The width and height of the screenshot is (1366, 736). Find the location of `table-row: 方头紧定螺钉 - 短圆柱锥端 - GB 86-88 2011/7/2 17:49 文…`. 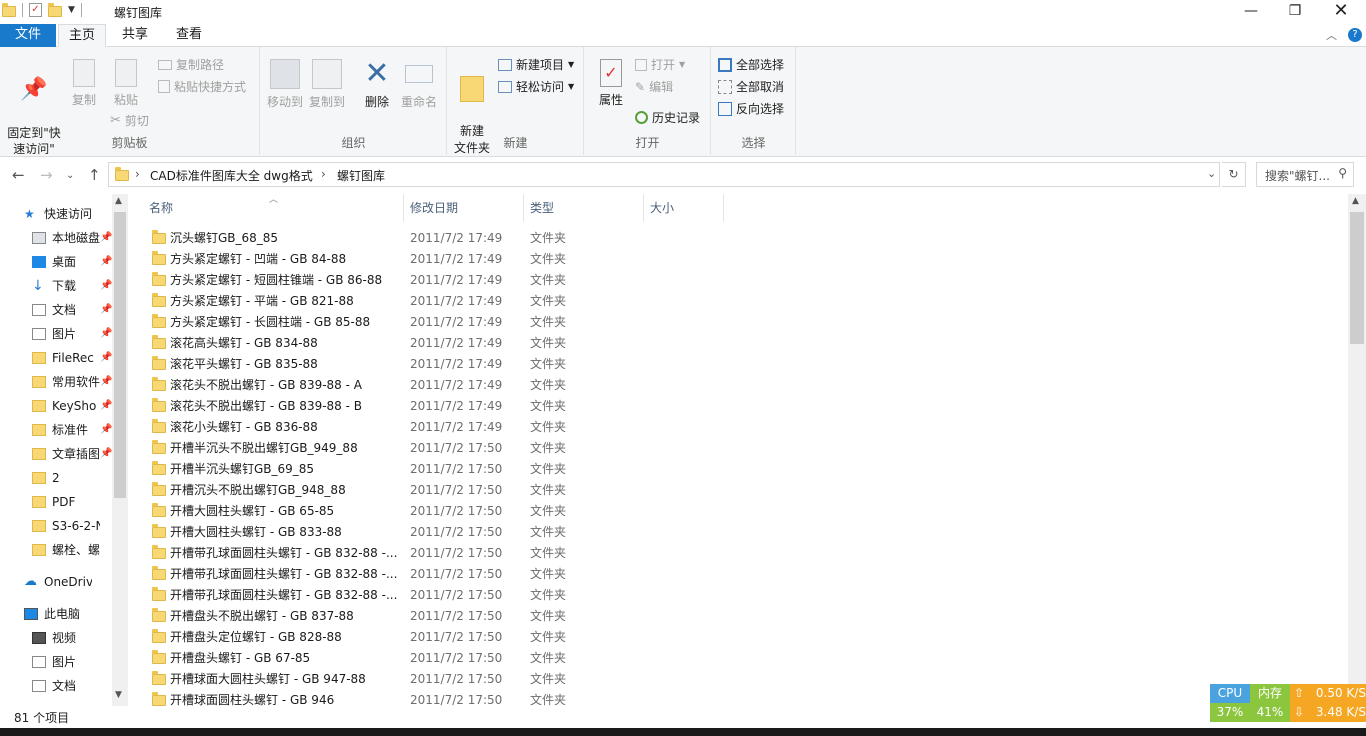

table-row: 方头紧定螺钉 - 短圆柱锥端 - GB 86-88 2011/7/2 17:49 文… is located at coordinates (438, 280).